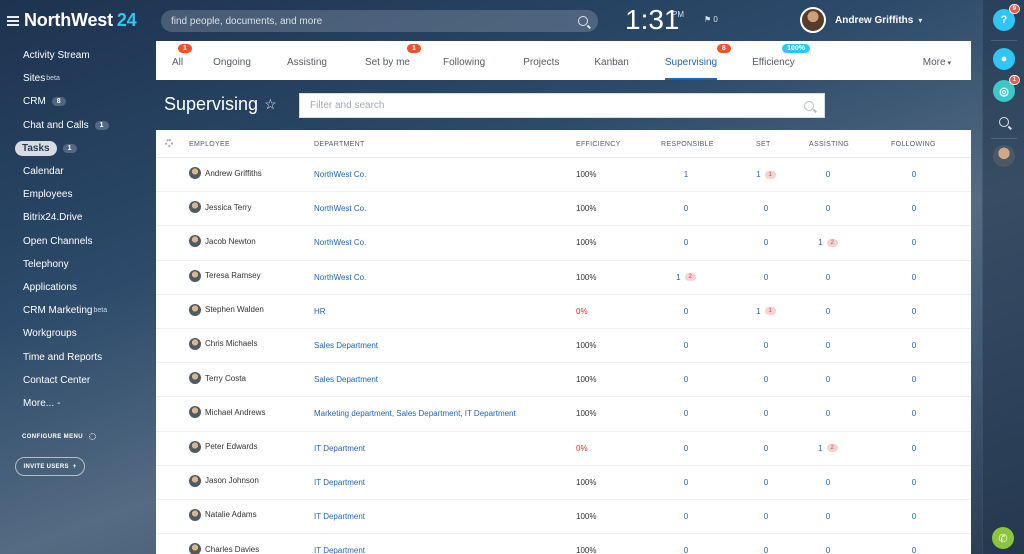  What do you see at coordinates (874, 20) in the screenshot?
I see `user-name: Andrew Griffiths` at bounding box center [874, 20].